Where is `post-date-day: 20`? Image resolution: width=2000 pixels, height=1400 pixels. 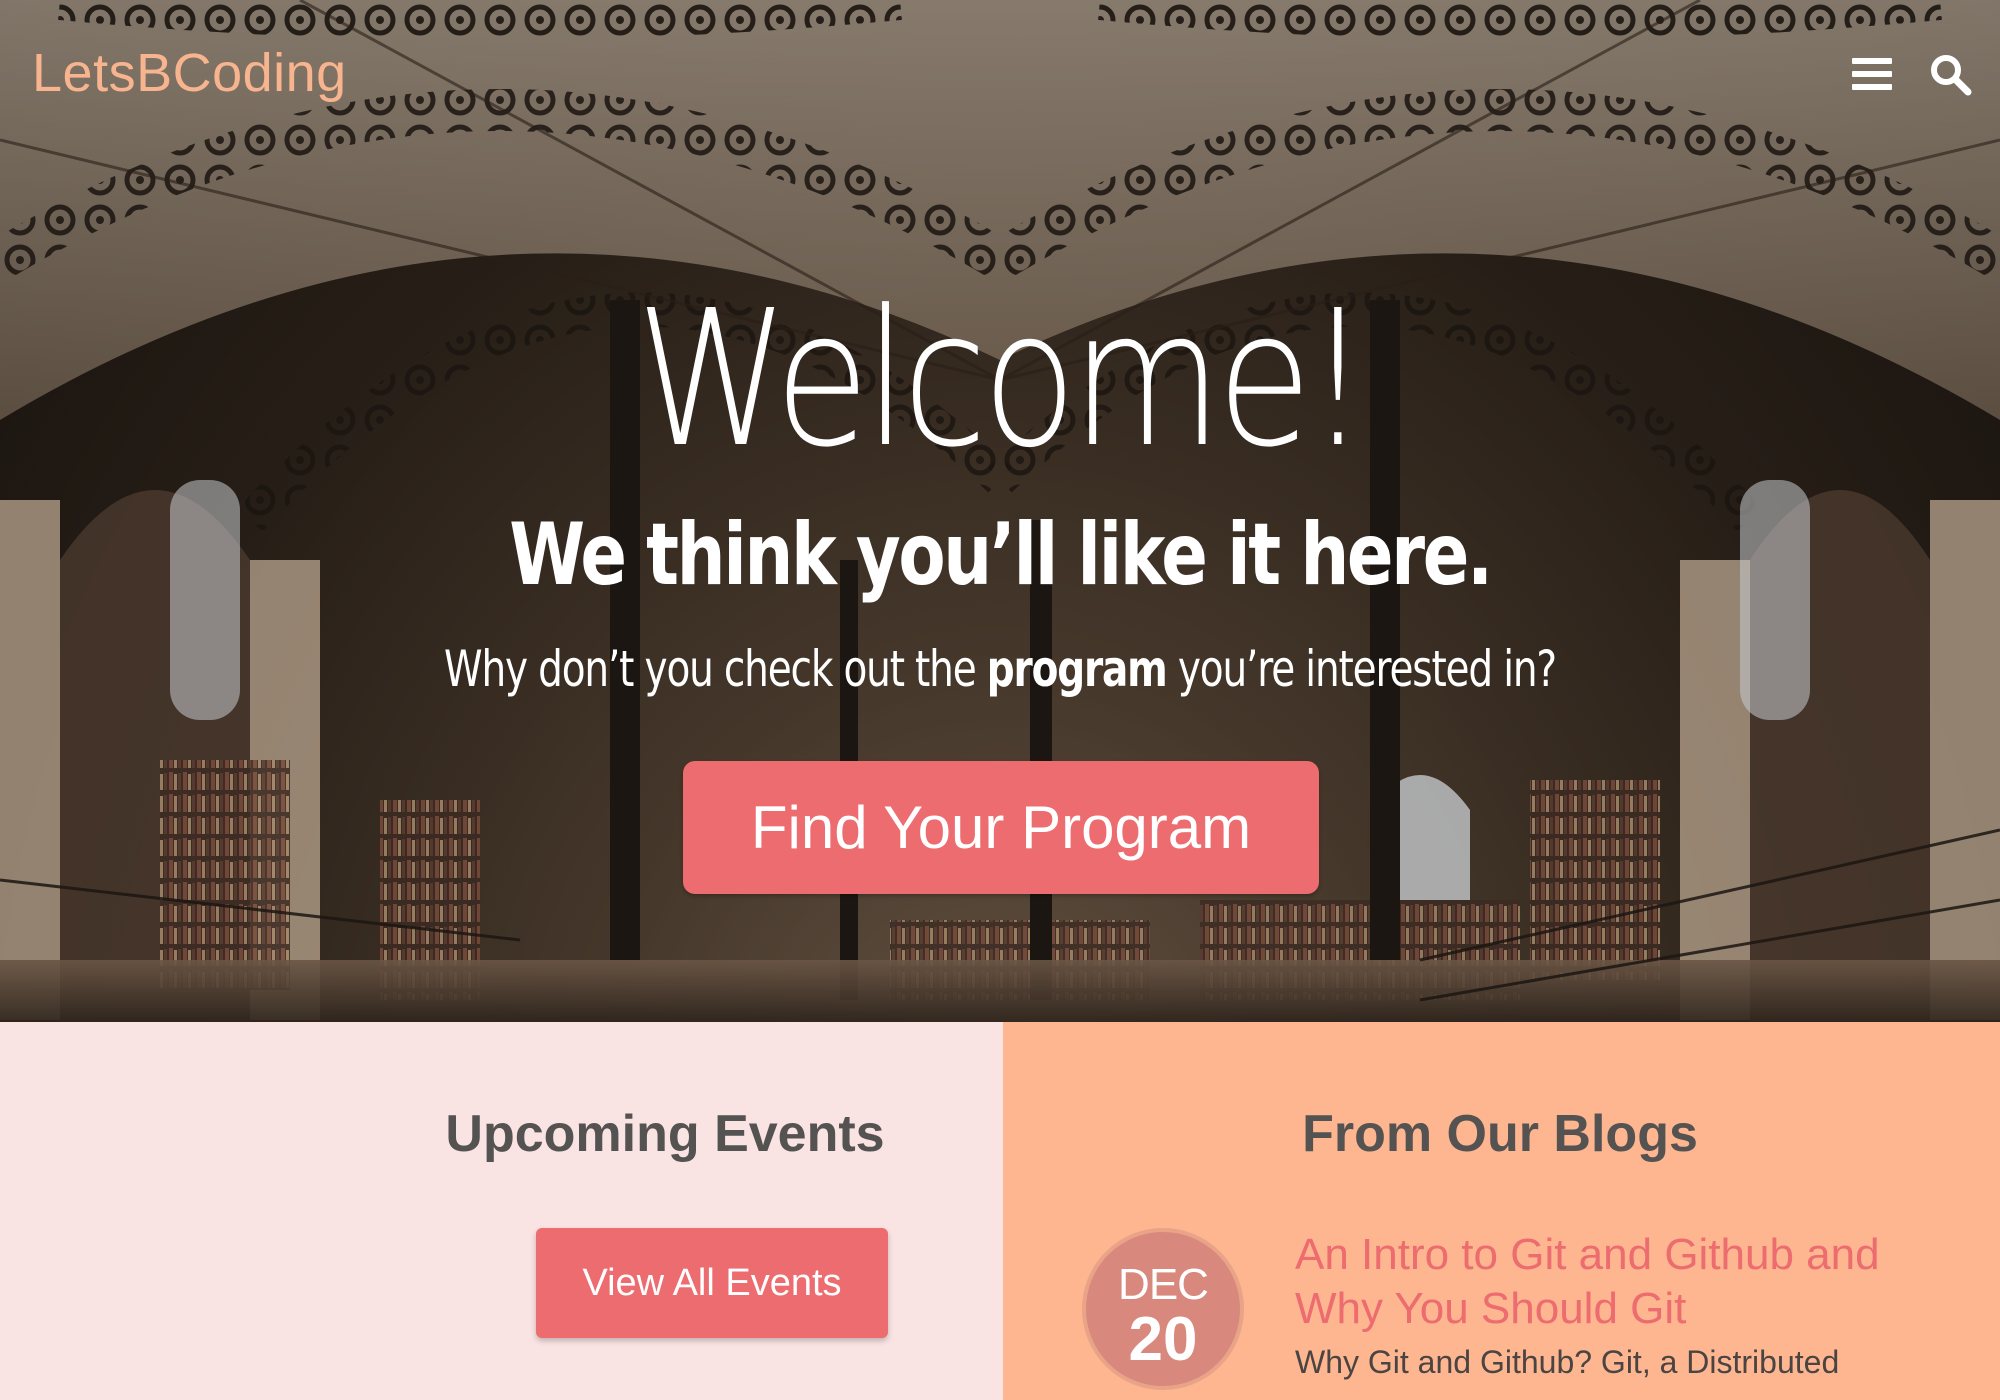 post-date-day: 20 is located at coordinates (1163, 1339).